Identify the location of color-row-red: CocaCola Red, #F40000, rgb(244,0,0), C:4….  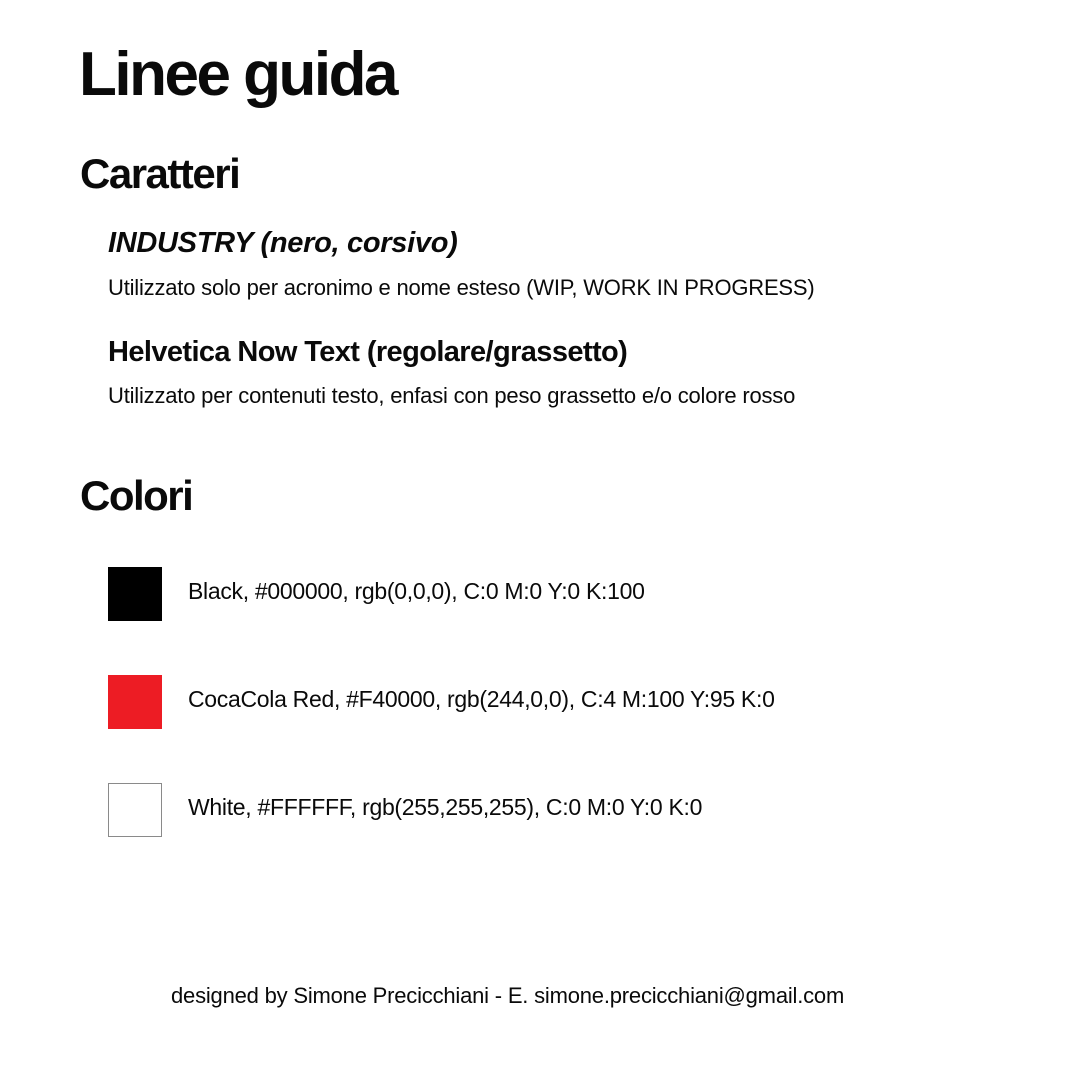
(558, 703).